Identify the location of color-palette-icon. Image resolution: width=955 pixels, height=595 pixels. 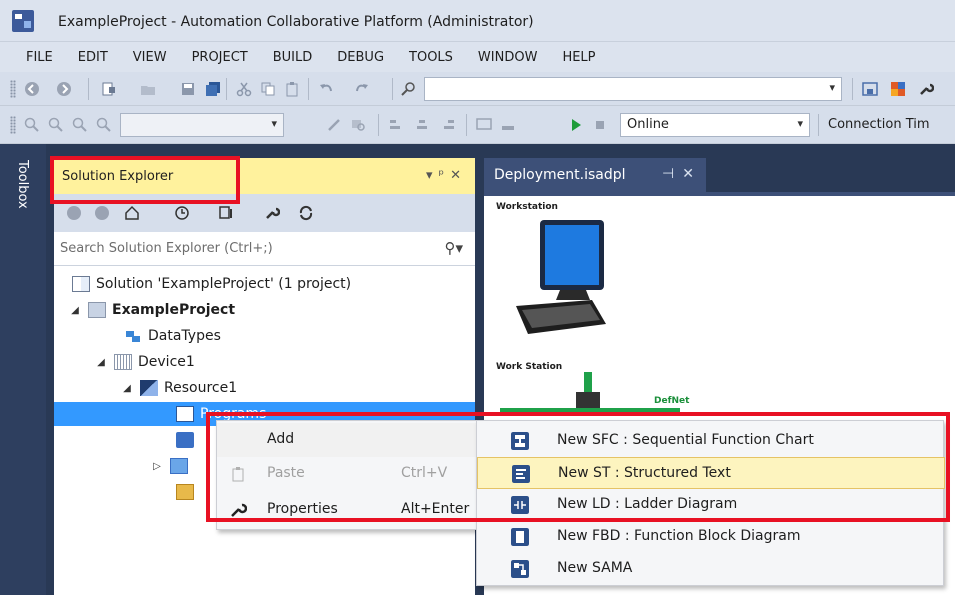
(898, 89).